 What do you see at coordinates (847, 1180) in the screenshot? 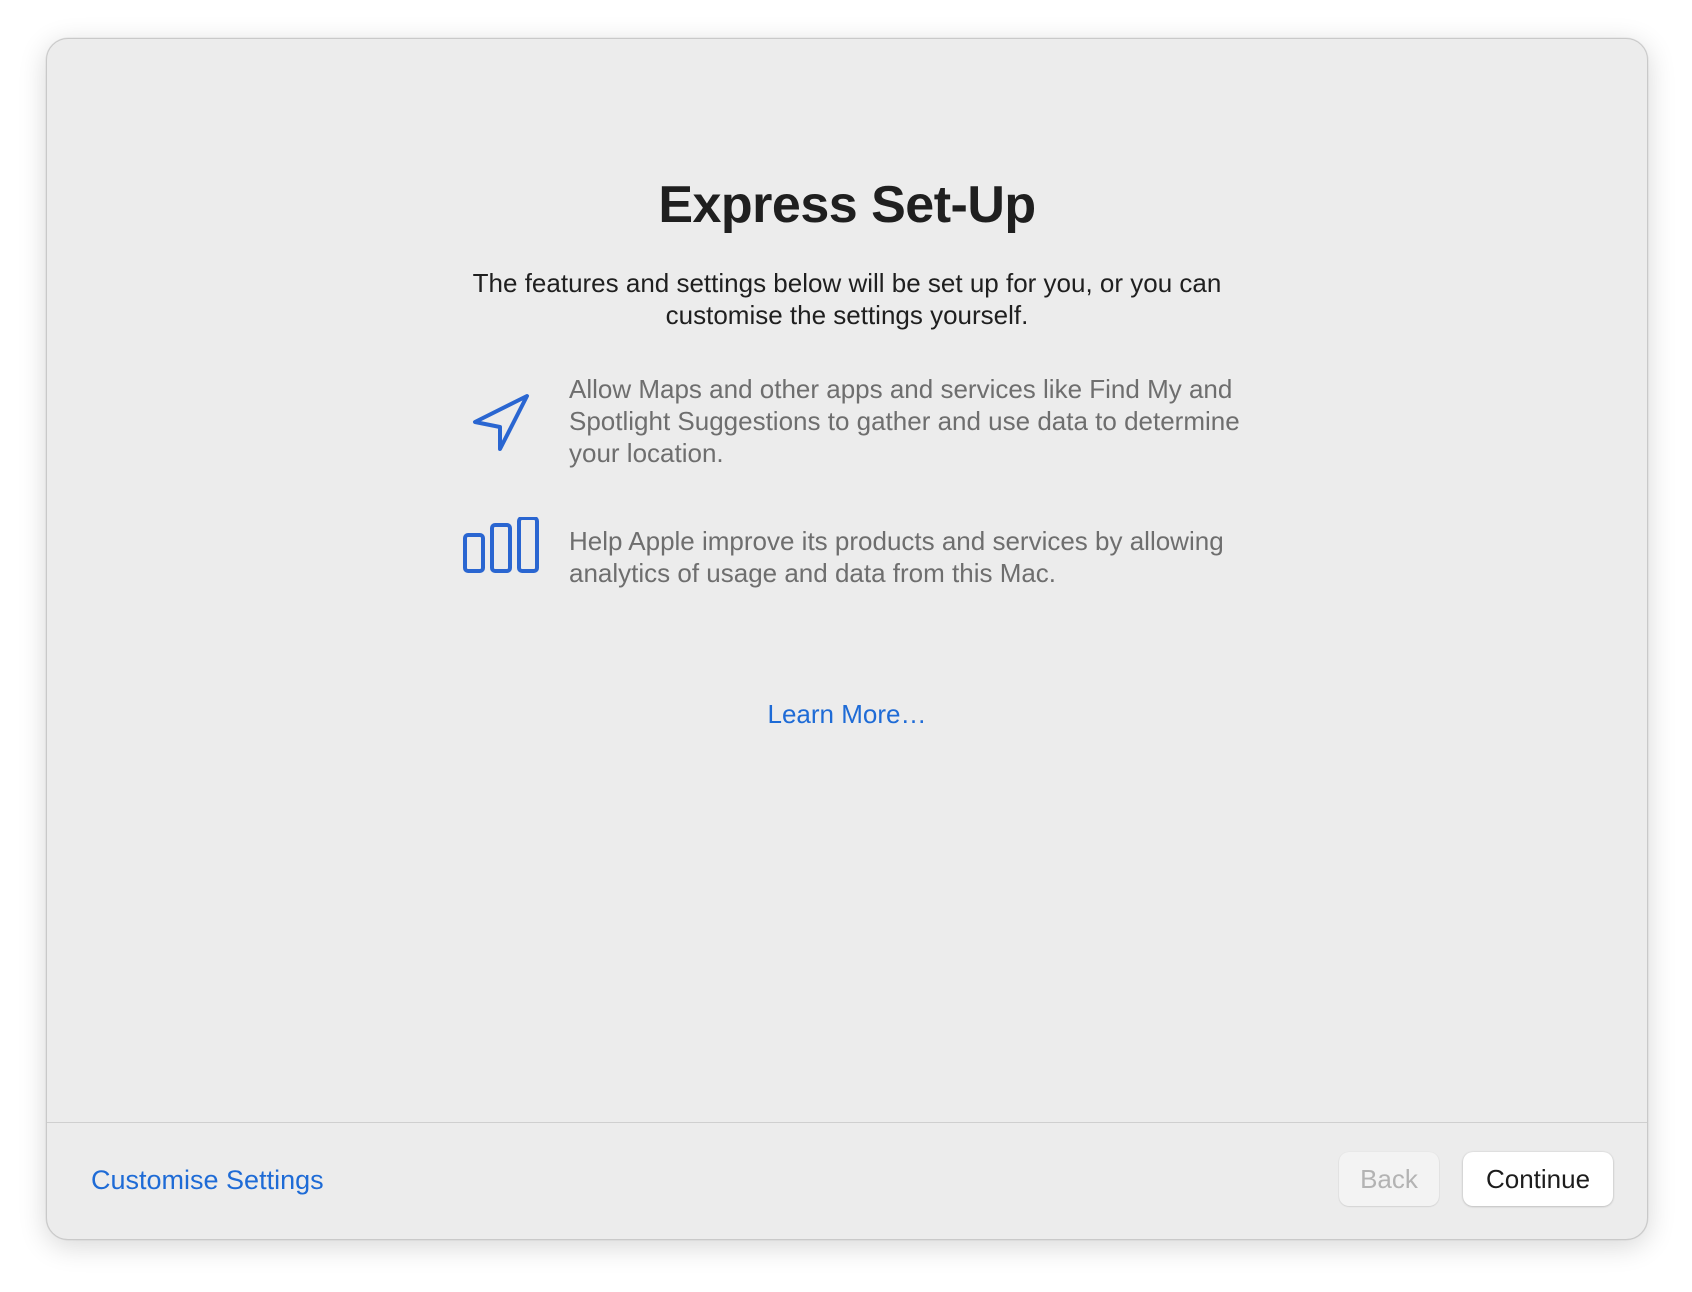
I see `footer-bar: Customise Settings Back Continue` at bounding box center [847, 1180].